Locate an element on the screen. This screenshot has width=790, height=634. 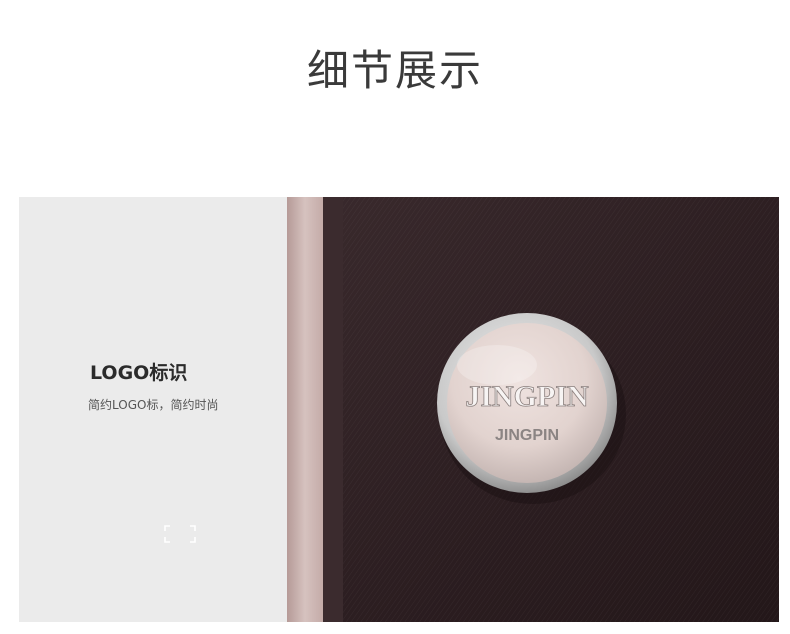
page-title: 细节展示 is located at coordinates (394, 70).